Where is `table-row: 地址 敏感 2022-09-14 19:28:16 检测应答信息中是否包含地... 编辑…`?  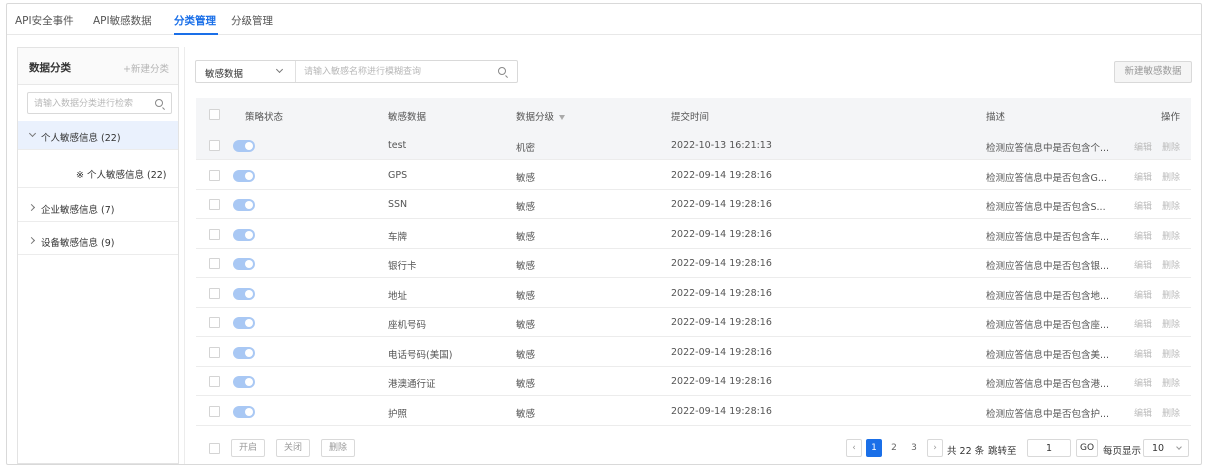 table-row: 地址 敏感 2022-09-14 19:28:16 检测应答信息中是否包含地... 编辑… is located at coordinates (693, 293).